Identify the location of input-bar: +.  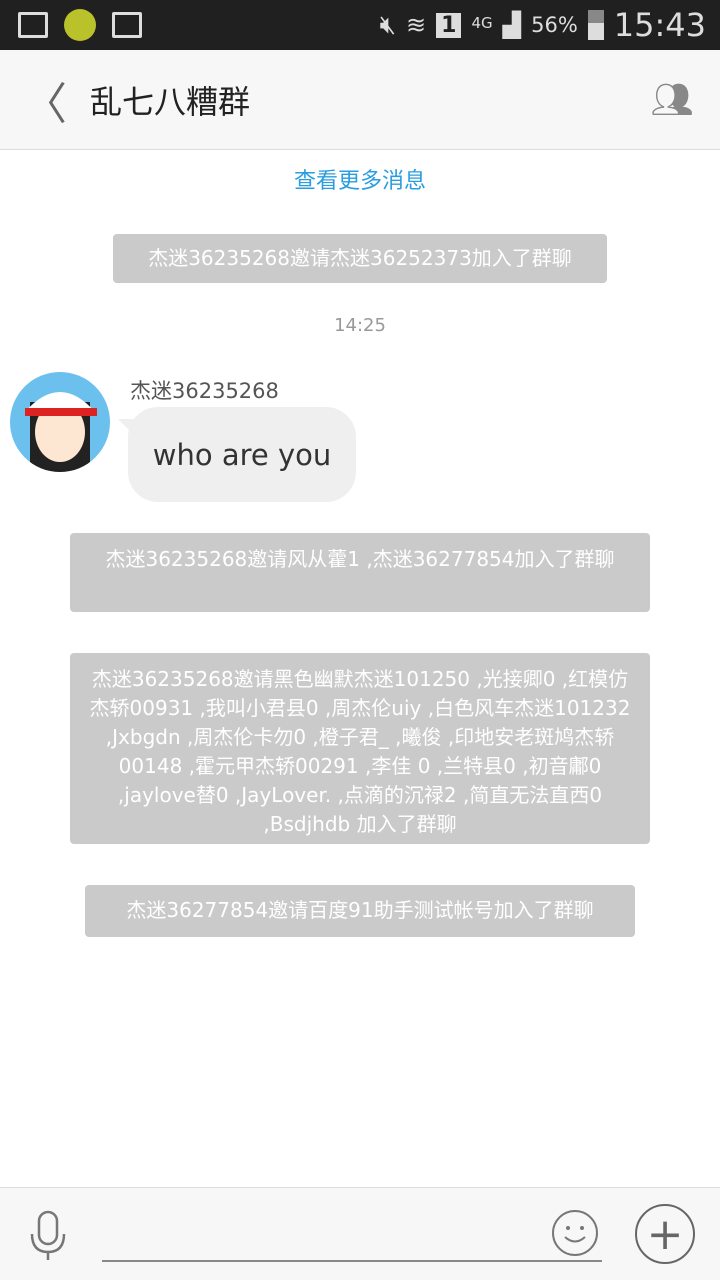
(360, 1233).